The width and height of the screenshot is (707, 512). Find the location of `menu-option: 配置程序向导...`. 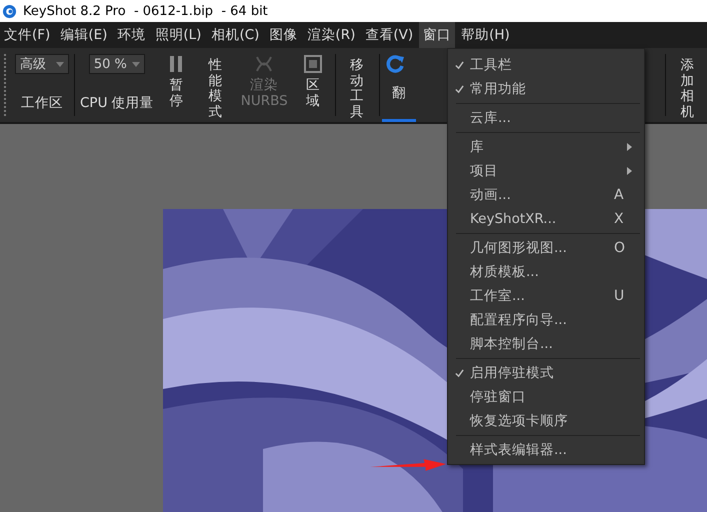

menu-option: 配置程序向导... is located at coordinates (546, 320).